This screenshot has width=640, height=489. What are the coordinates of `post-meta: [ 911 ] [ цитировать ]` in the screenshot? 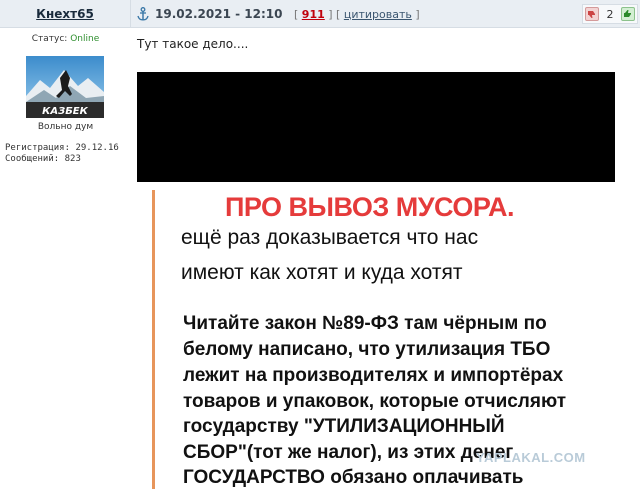 It's located at (357, 14).